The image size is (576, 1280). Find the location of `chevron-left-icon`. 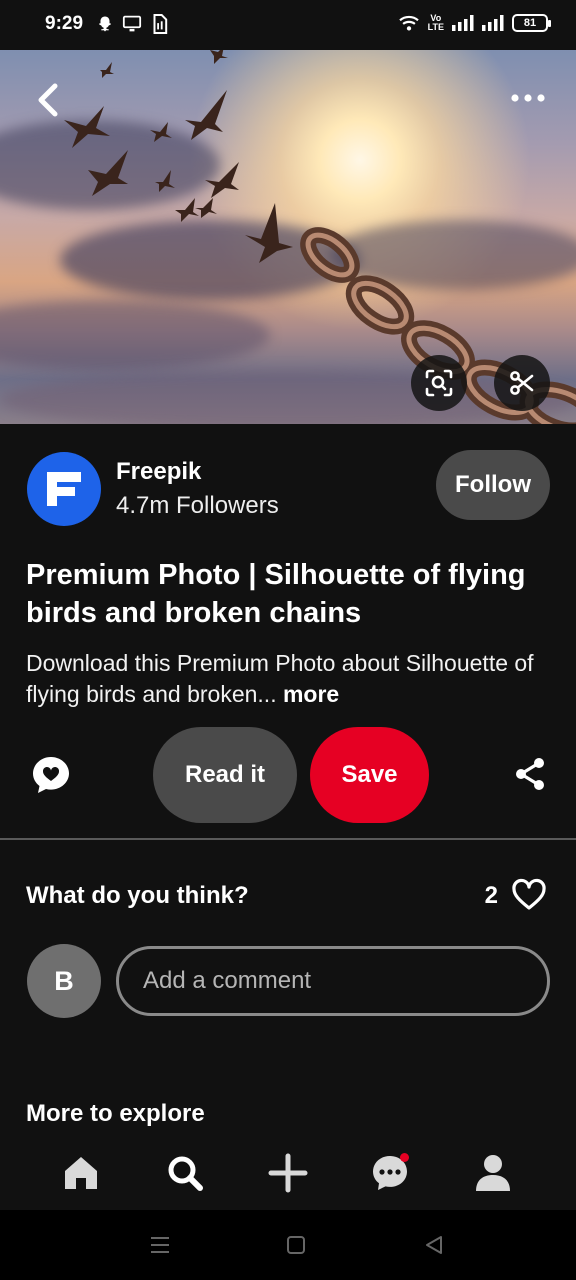

chevron-left-icon is located at coordinates (48, 100).